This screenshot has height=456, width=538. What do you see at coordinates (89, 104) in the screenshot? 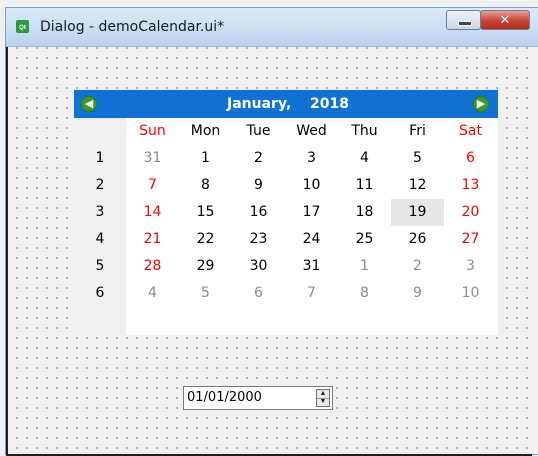
I see `prev-month-arrow-icon: ◀` at bounding box center [89, 104].